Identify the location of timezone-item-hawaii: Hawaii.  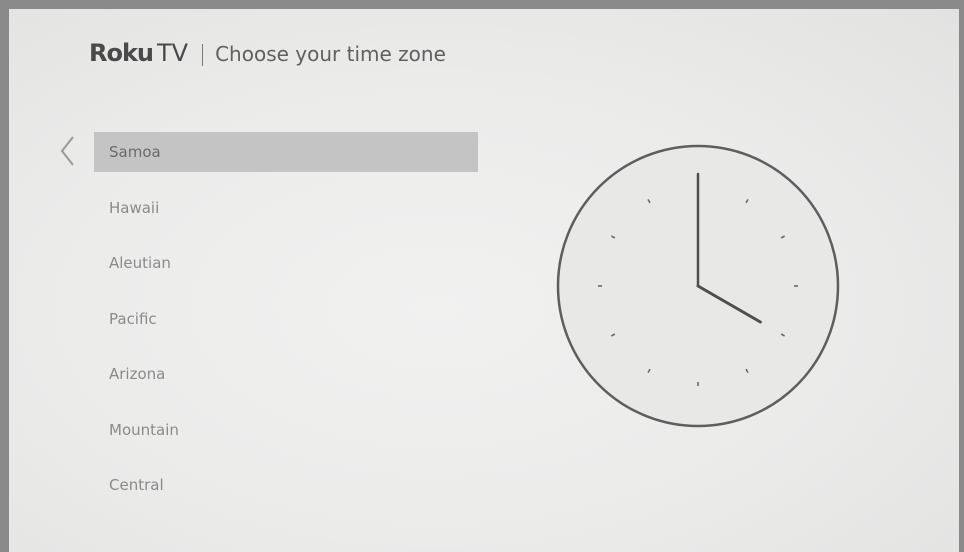
(286, 208).